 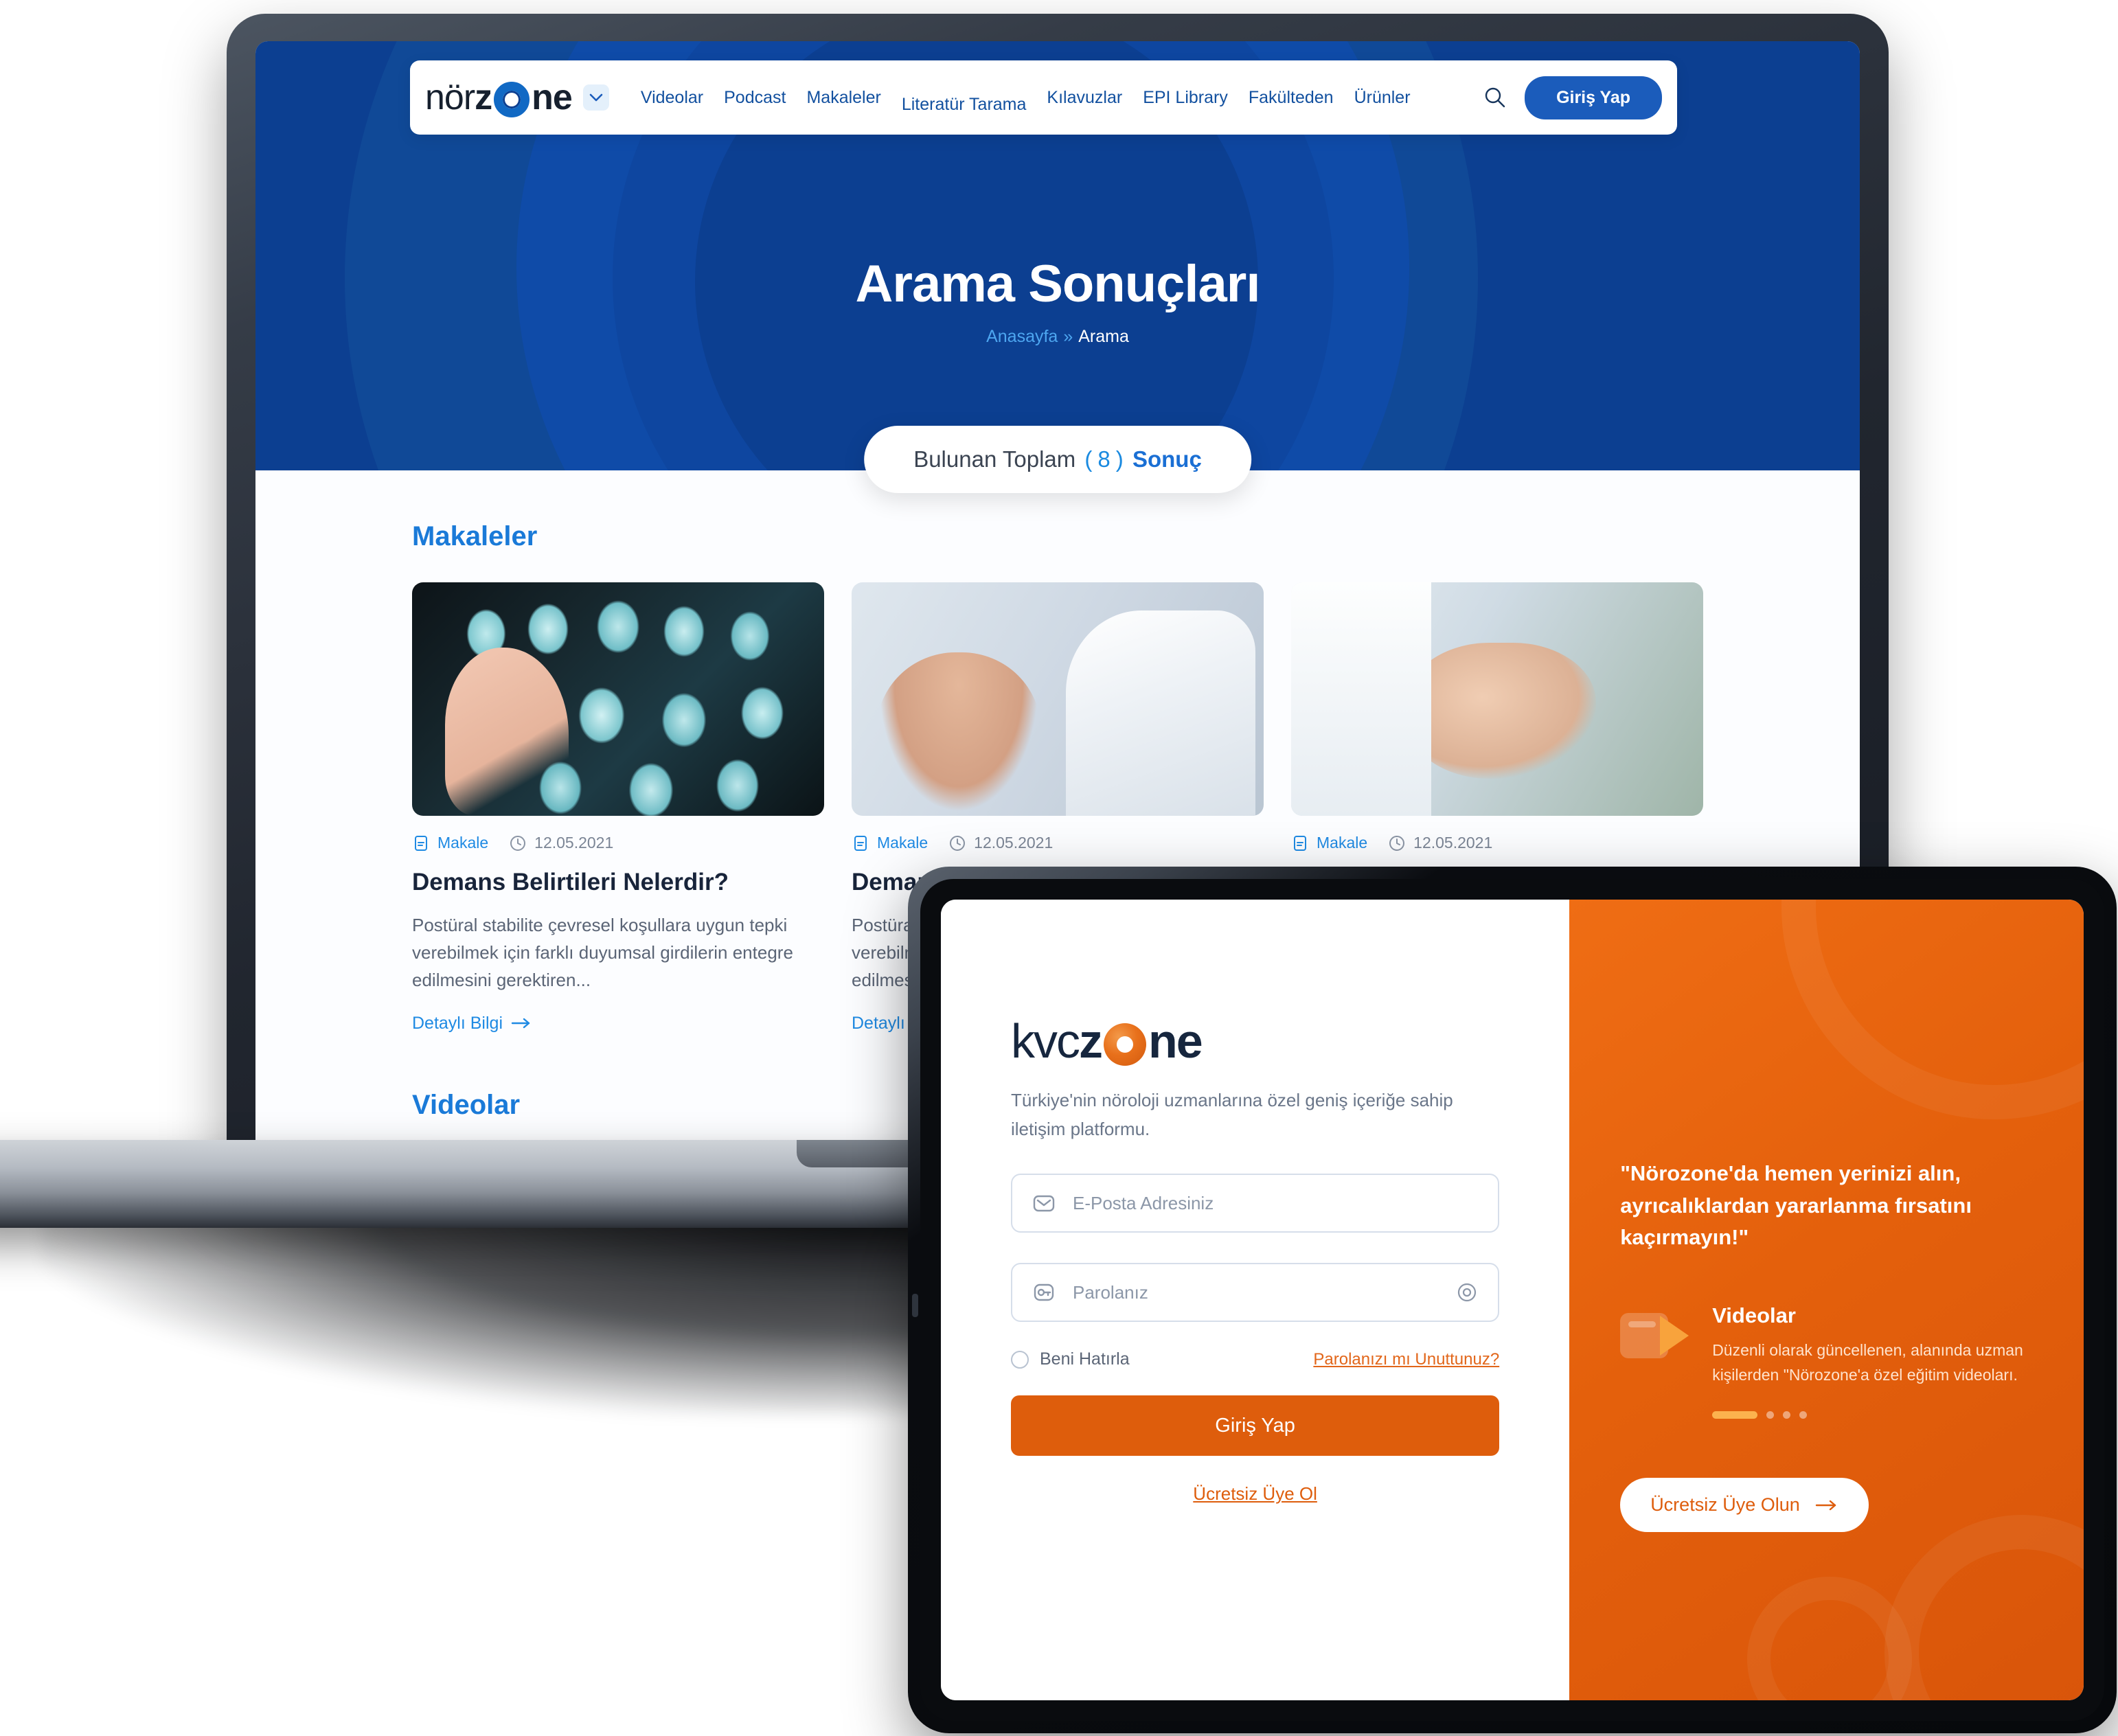 I want to click on logo-part-noer: nör, so click(x=450, y=97).